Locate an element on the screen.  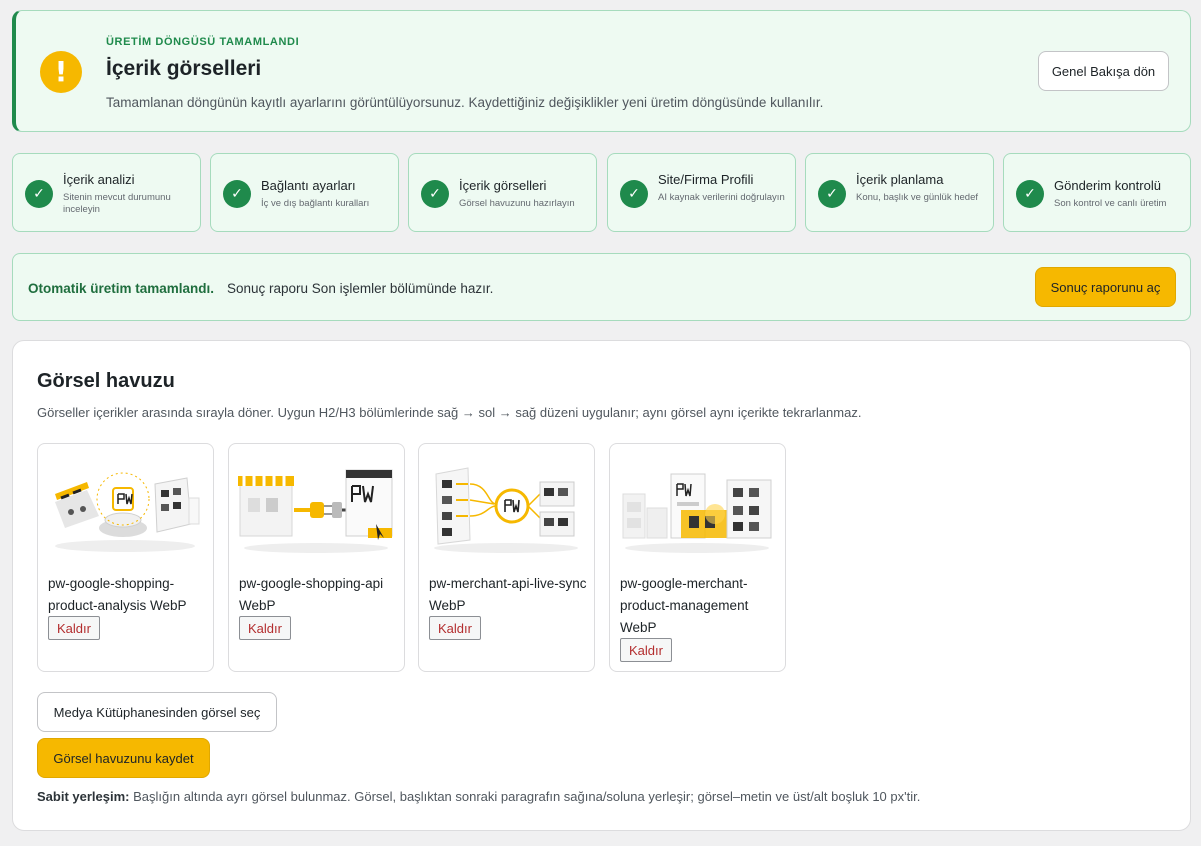
image-card: pw-google-shopping-api WebP Kaldır is located at coordinates (316, 557).